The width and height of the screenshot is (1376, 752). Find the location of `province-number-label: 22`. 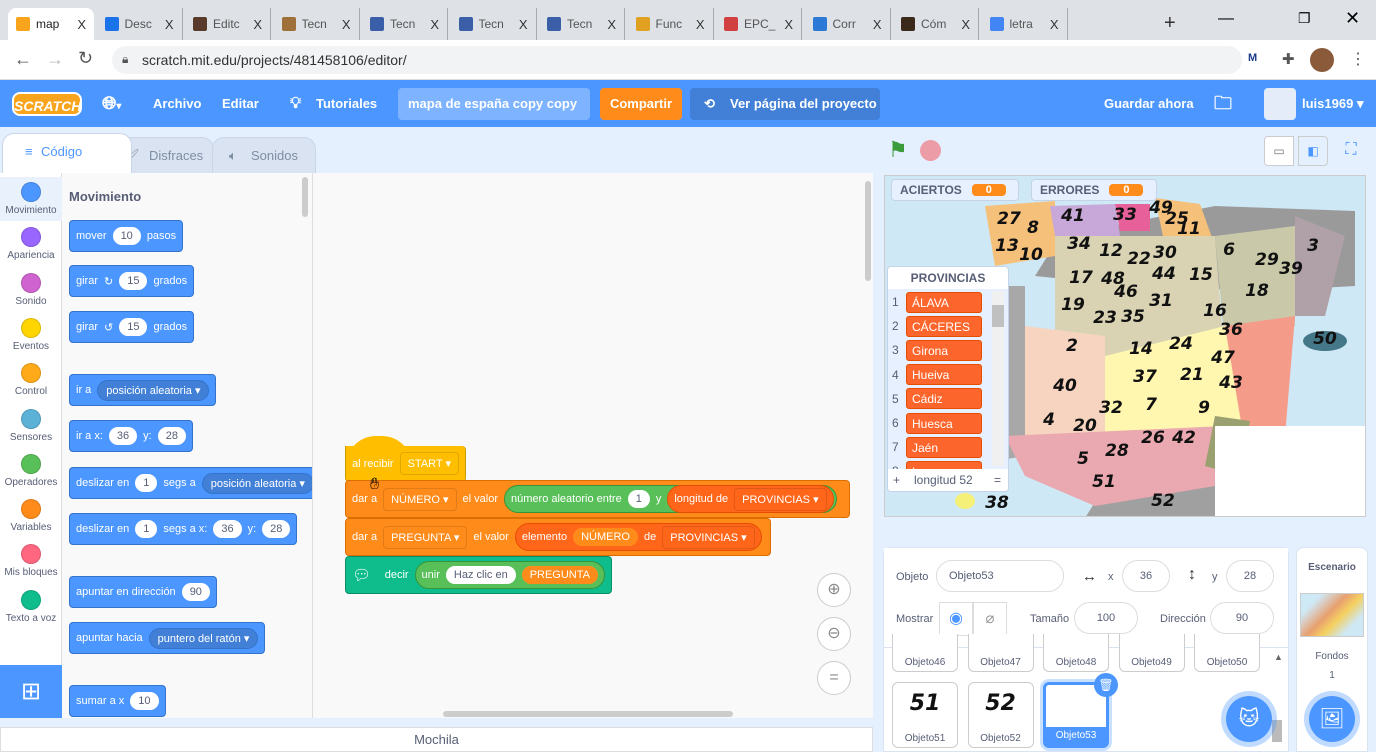

province-number-label: 22 is located at coordinates (1139, 259).